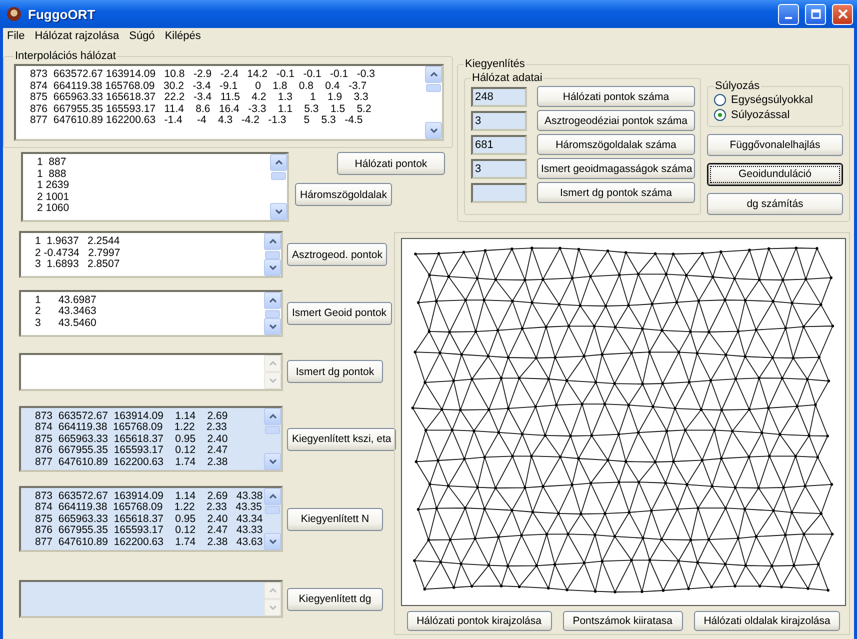  I want to click on text-line: 877 647610.89 162200.63 1.74 2.38, so click(132, 462).